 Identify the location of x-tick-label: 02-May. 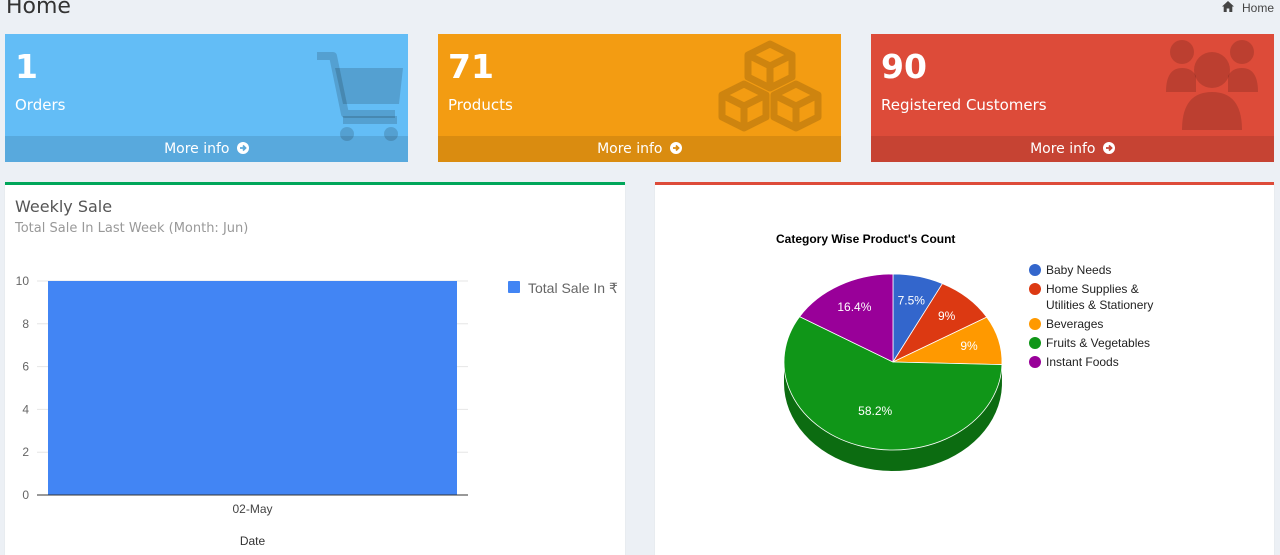
(252, 509).